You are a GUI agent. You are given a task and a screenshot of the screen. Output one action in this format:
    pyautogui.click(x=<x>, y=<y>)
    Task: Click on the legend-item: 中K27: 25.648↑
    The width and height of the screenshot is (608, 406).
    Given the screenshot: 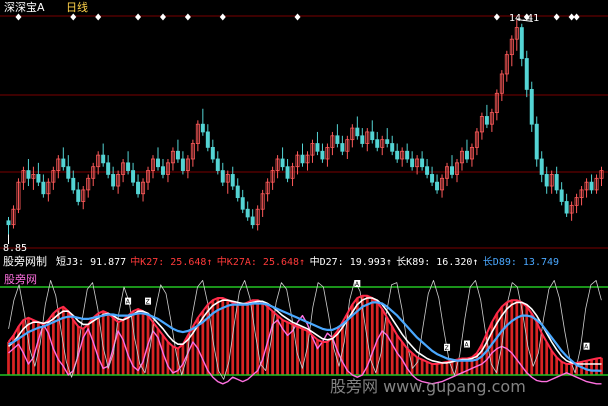 What is the action you would take?
    pyautogui.click(x=171, y=261)
    